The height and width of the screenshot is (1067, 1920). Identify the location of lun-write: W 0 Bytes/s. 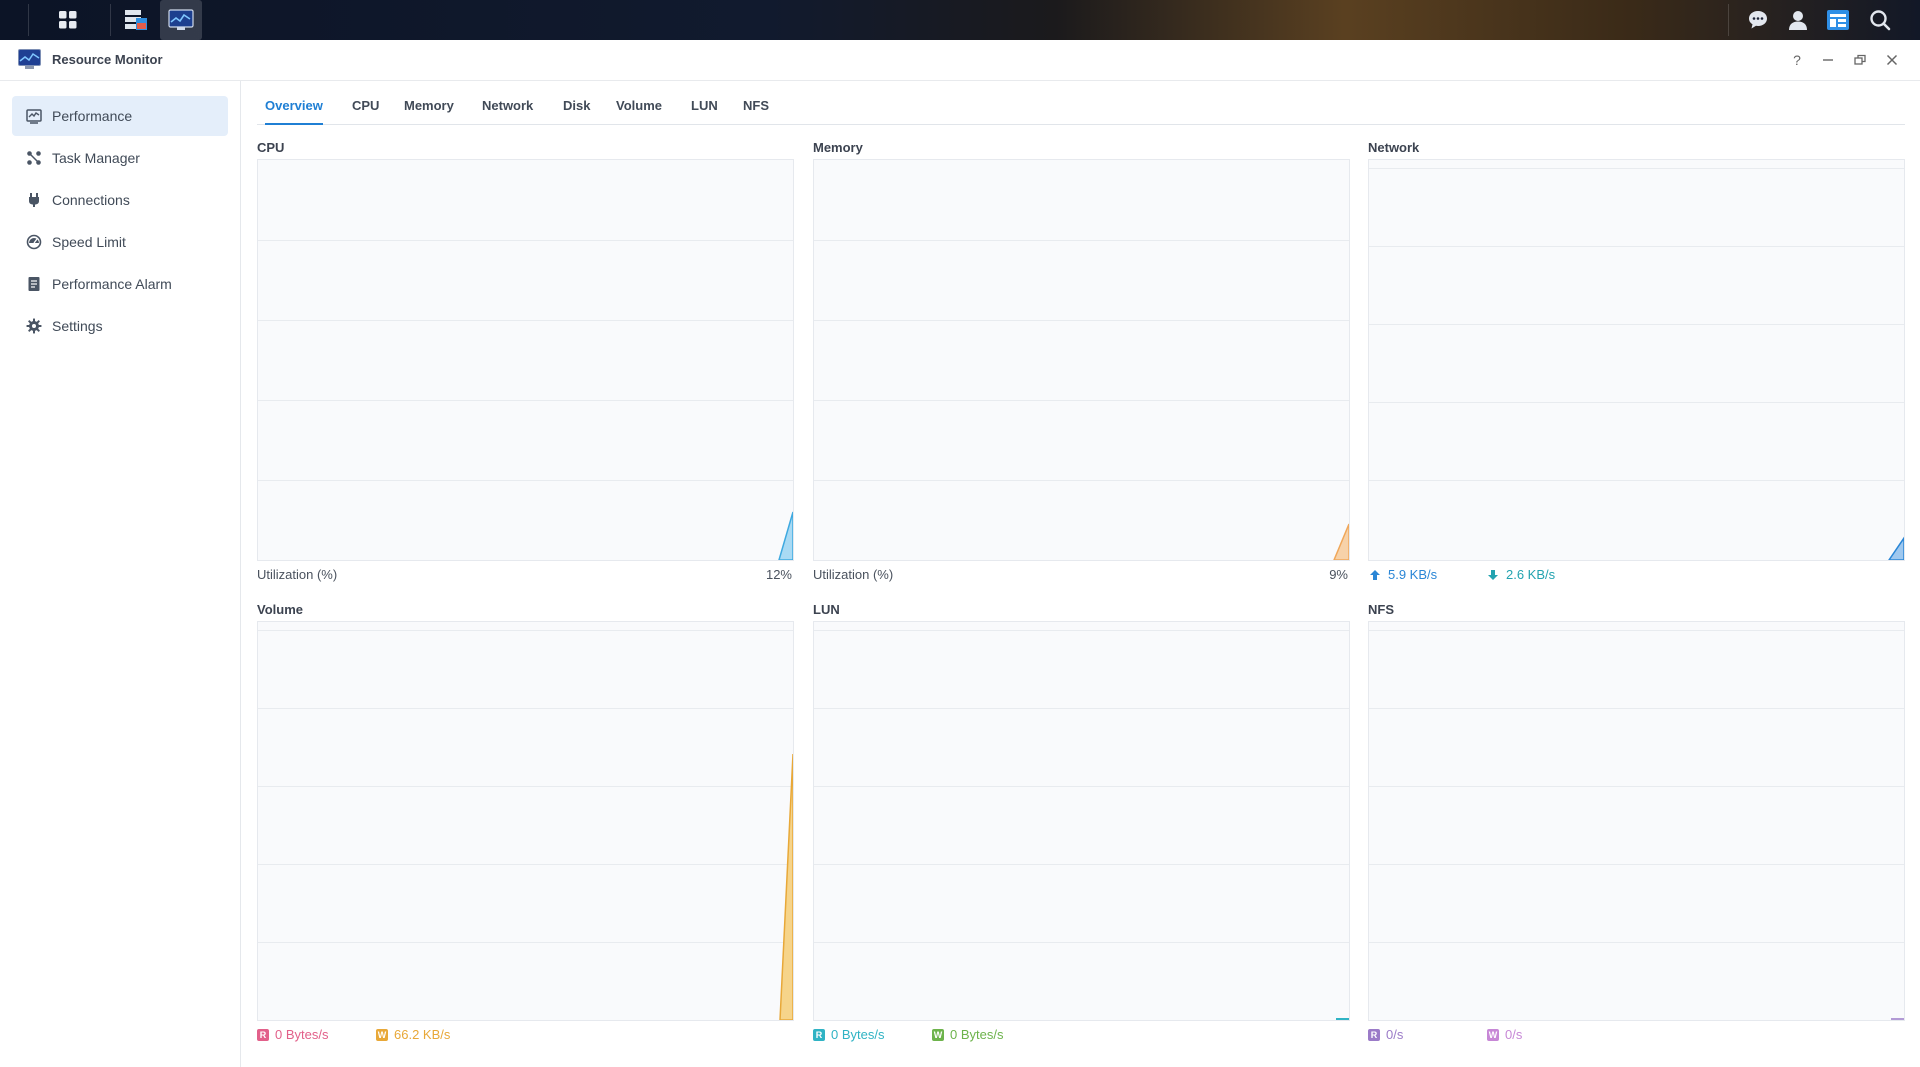
(967, 1034).